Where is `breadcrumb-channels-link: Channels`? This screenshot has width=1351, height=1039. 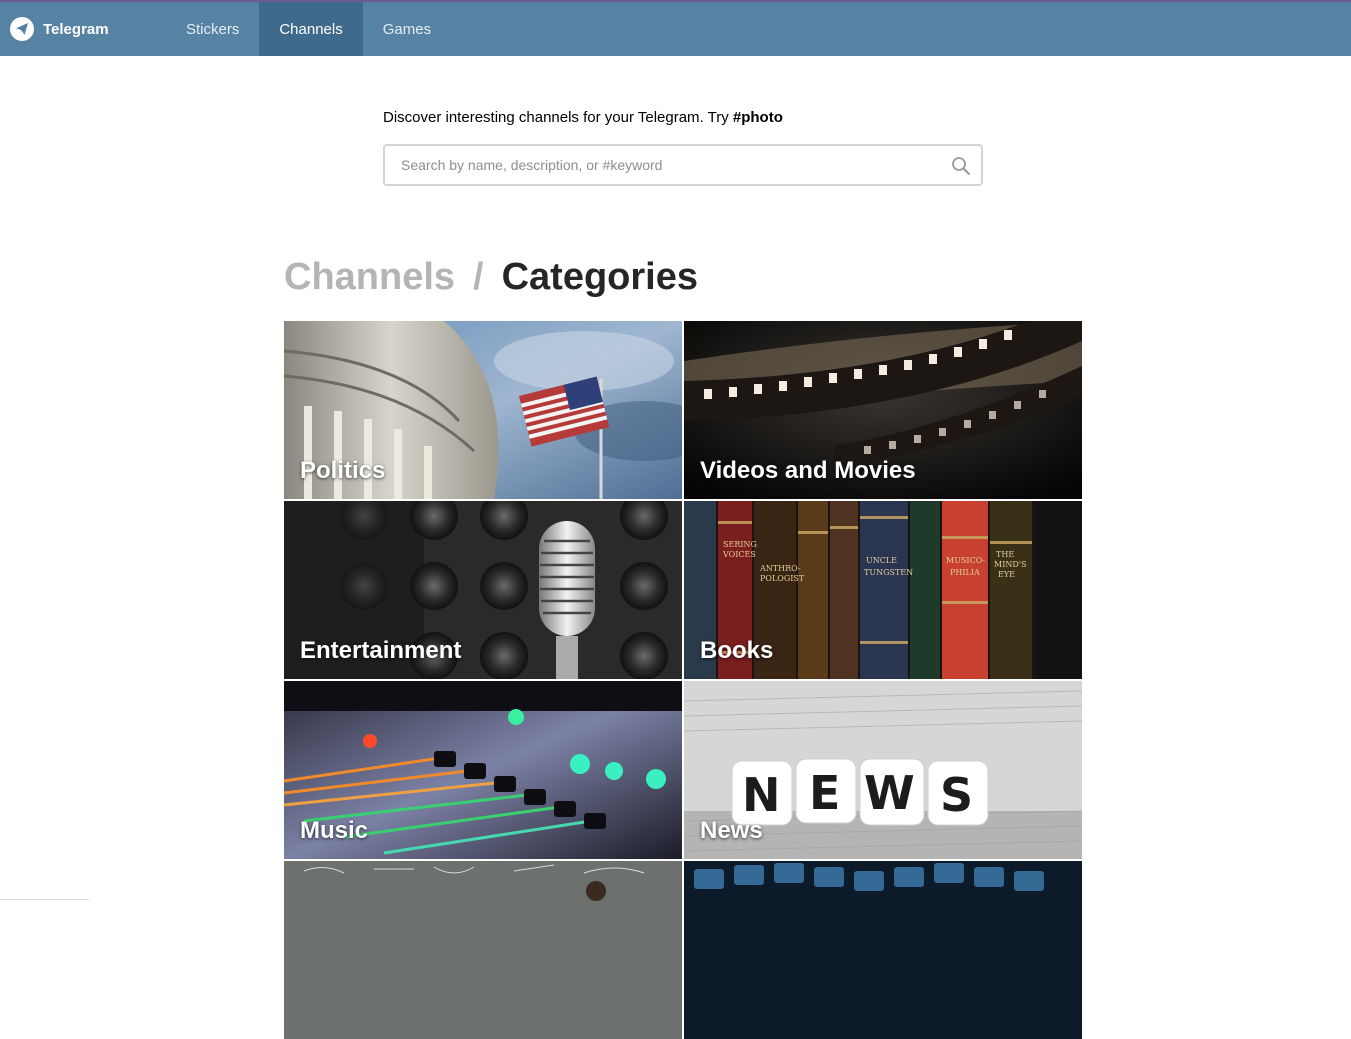
breadcrumb-channels-link: Channels is located at coordinates (369, 277).